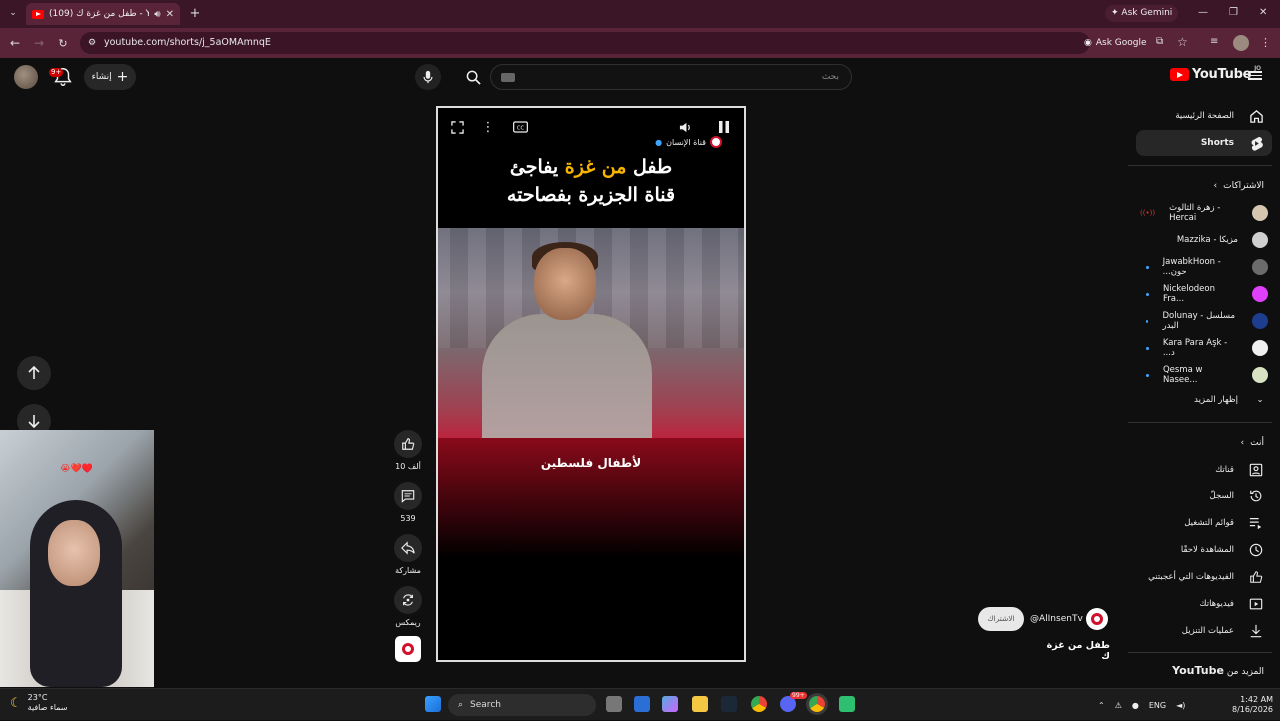  What do you see at coordinates (1204, 400) in the screenshot?
I see `show-more-button: إظهار المزيد ⌄` at bounding box center [1204, 400].